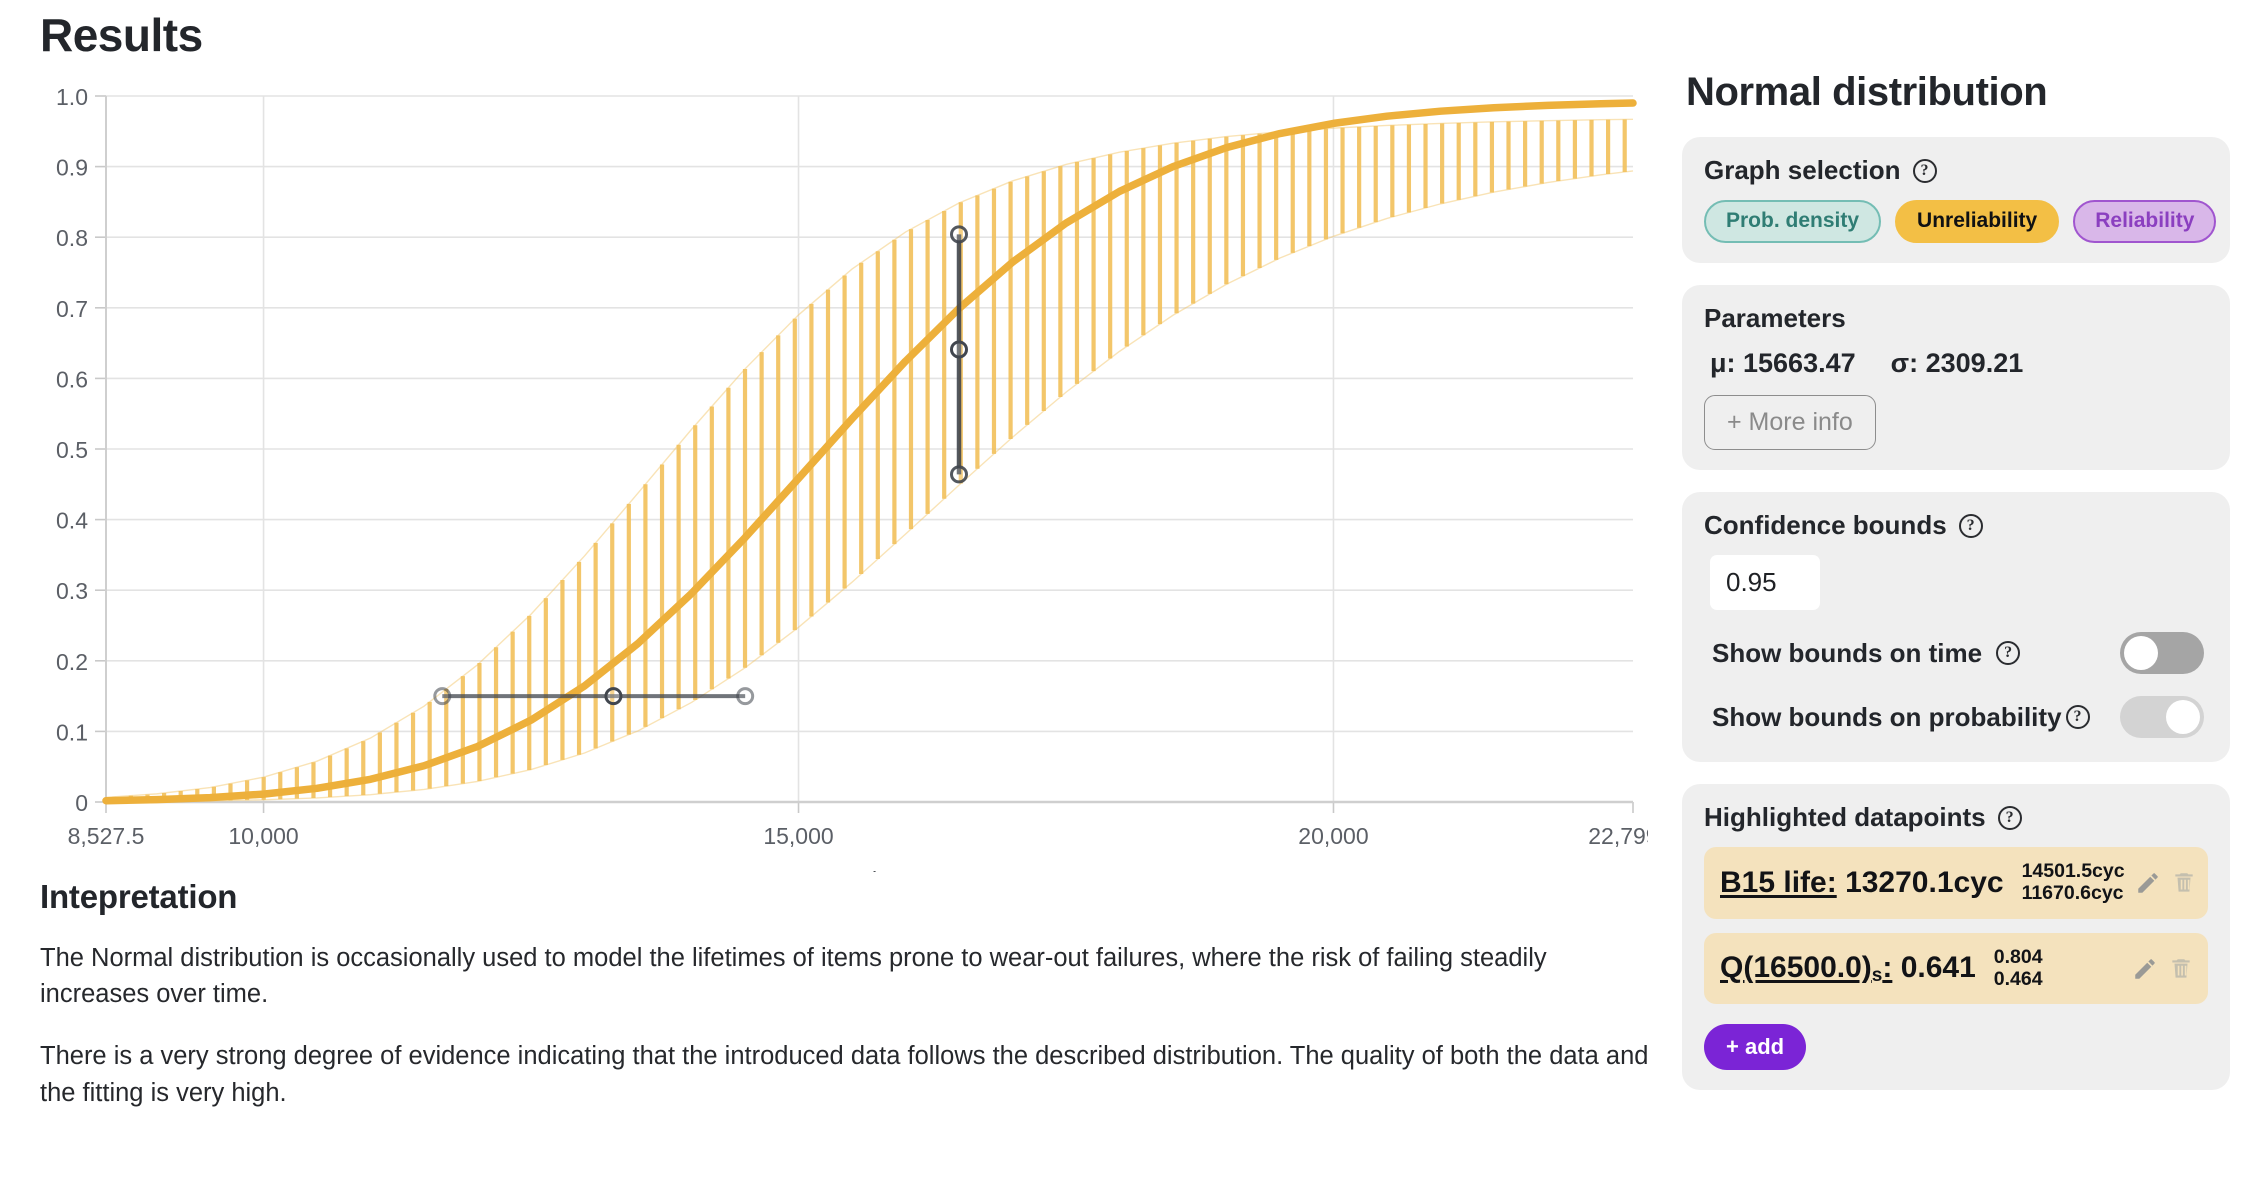 The height and width of the screenshot is (1190, 2252). I want to click on more-info-button: + More info, so click(1790, 423).